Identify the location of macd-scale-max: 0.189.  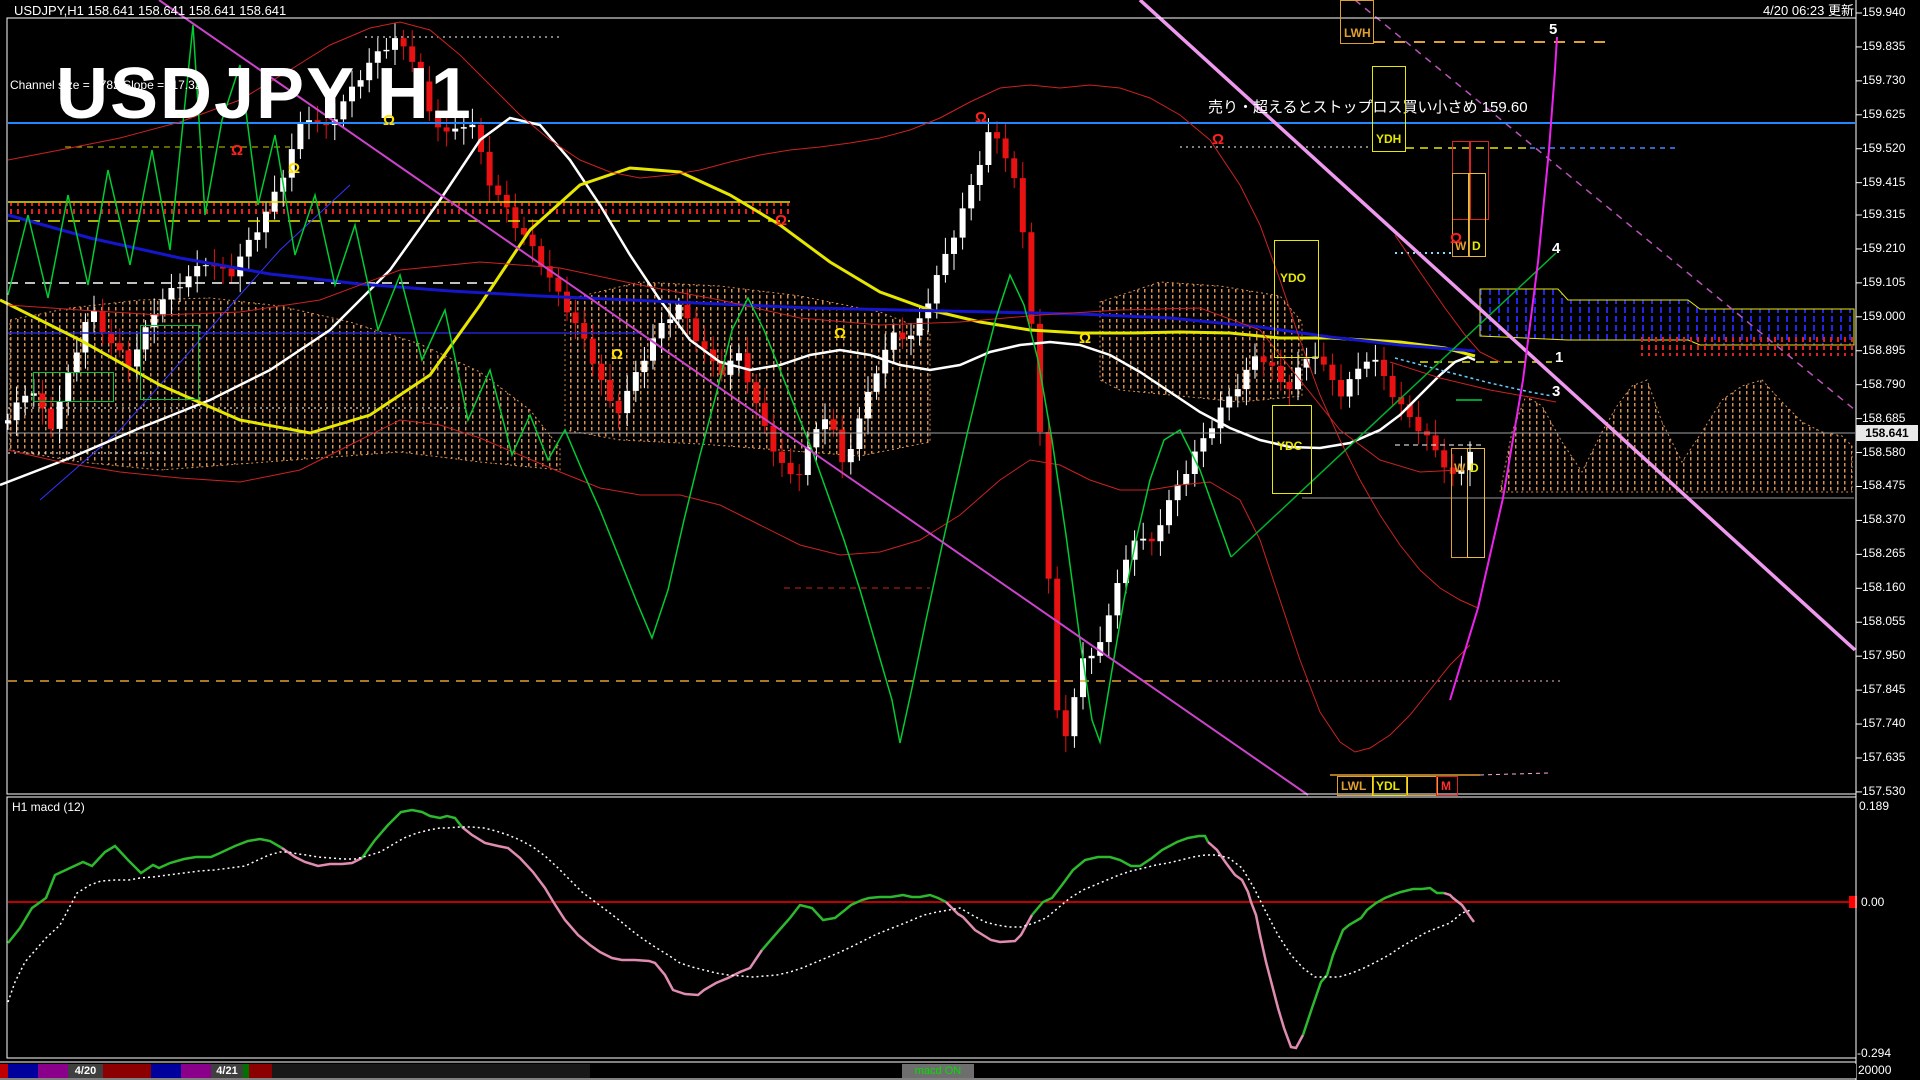
(1874, 806).